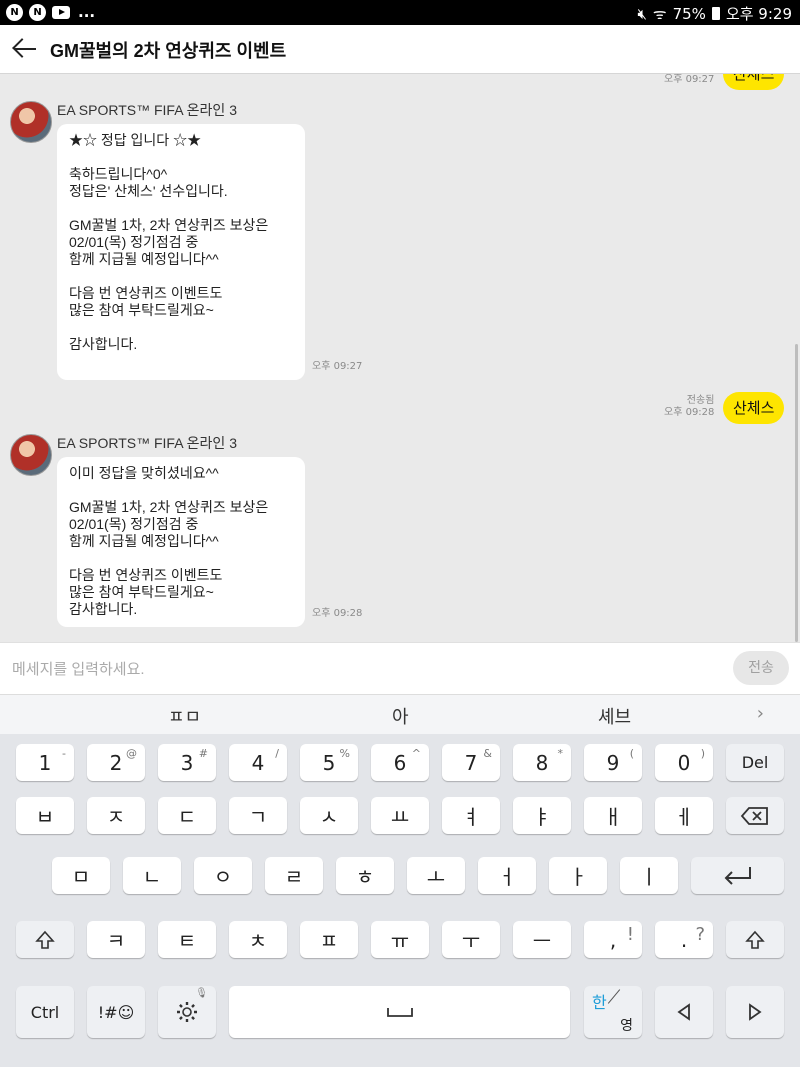 The height and width of the screenshot is (1067, 800). Describe the element at coordinates (542, 762) in the screenshot. I see `key-8: 8 *` at that location.